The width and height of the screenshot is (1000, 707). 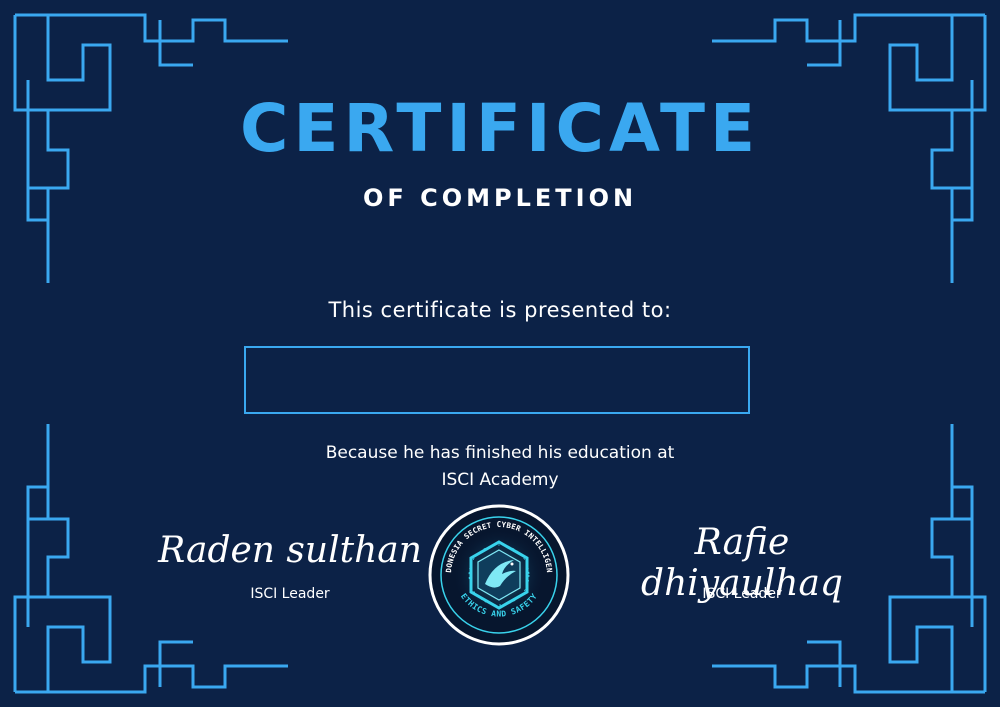 What do you see at coordinates (500, 453) in the screenshot?
I see `reason-line-1: Because he has finished his education at` at bounding box center [500, 453].